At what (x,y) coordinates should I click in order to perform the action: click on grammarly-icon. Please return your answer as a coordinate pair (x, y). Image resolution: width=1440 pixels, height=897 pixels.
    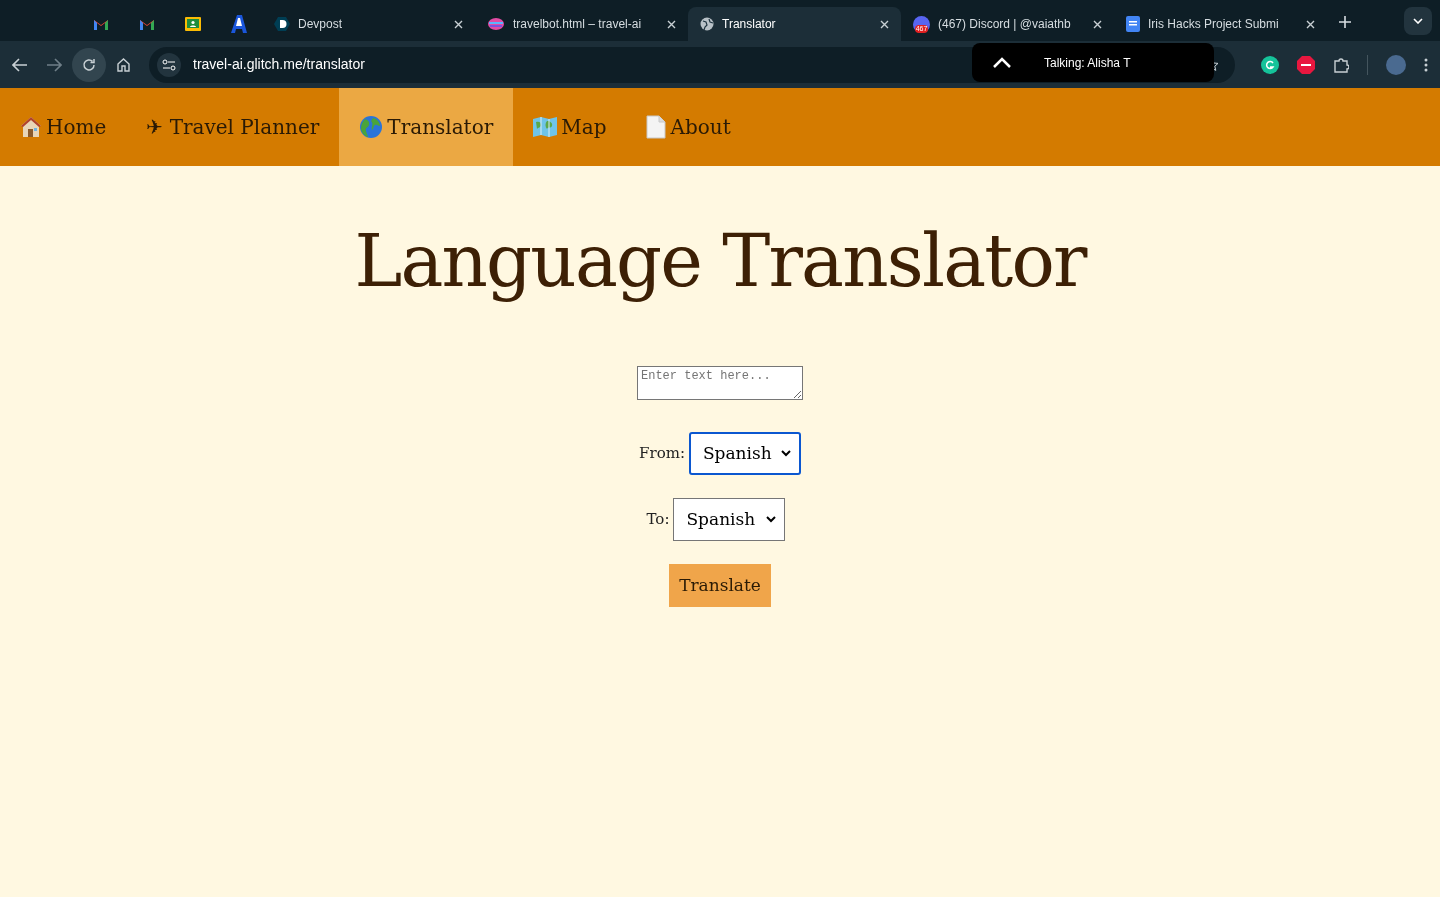
    Looking at the image, I should click on (1270, 64).